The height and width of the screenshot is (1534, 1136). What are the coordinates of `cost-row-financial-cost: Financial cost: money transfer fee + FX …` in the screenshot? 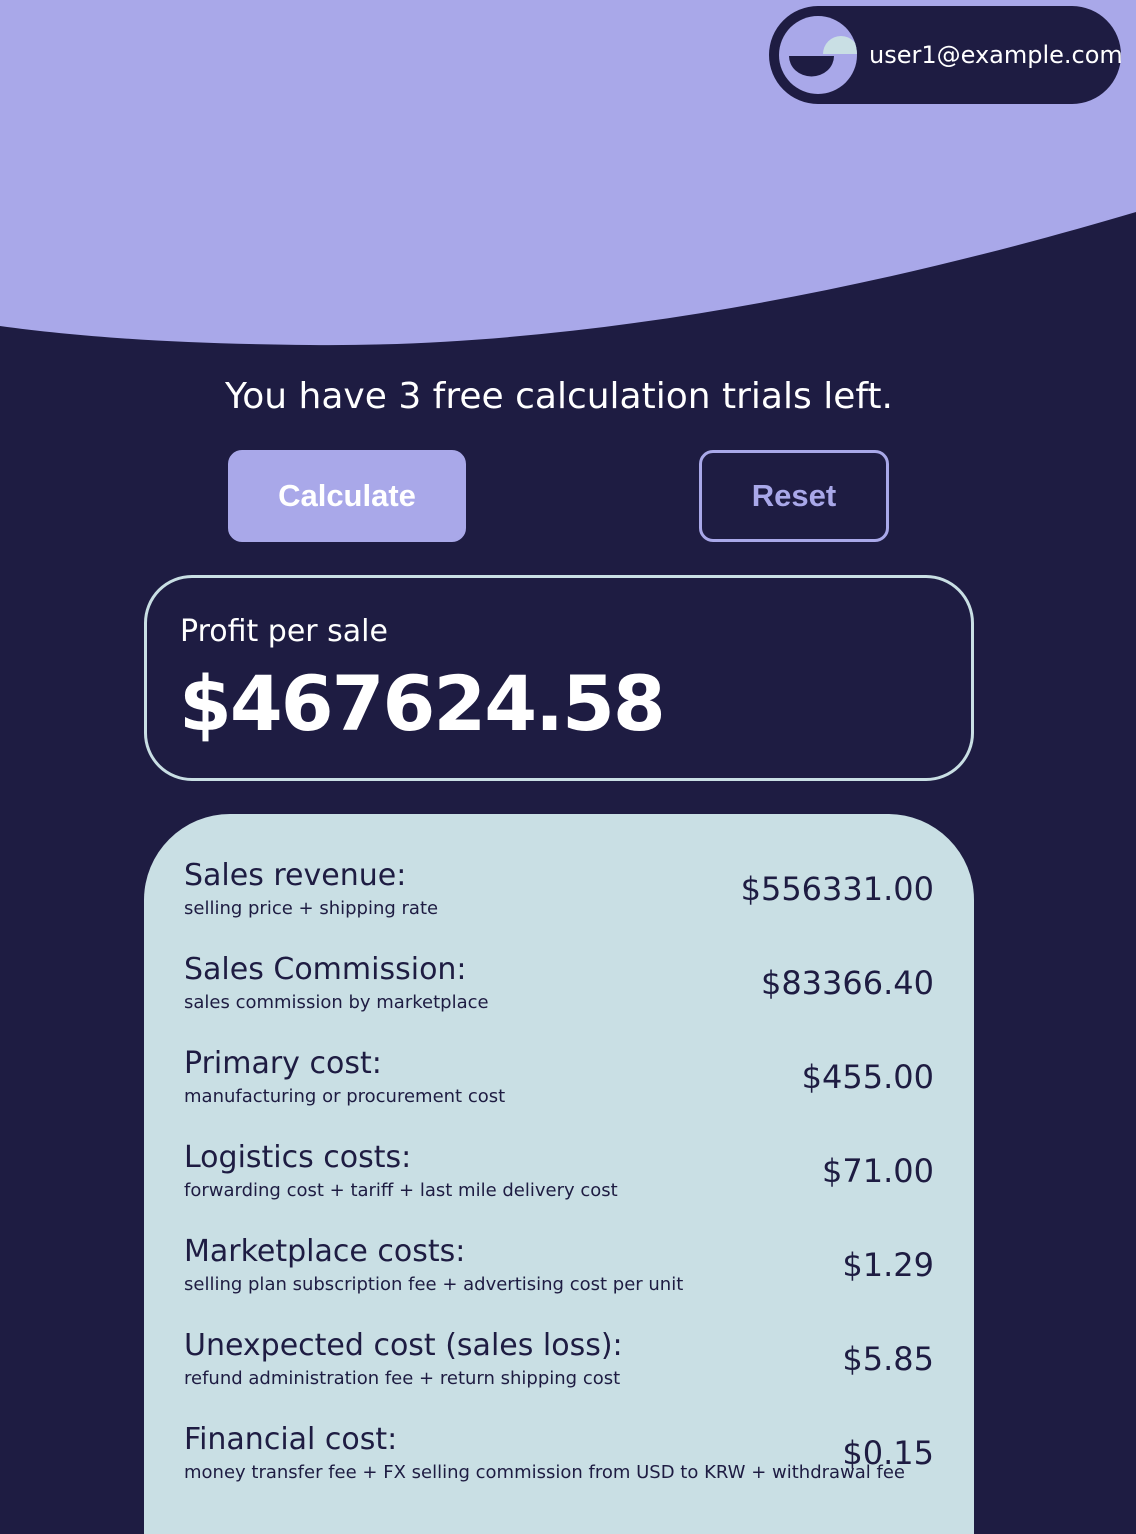 It's located at (559, 1462).